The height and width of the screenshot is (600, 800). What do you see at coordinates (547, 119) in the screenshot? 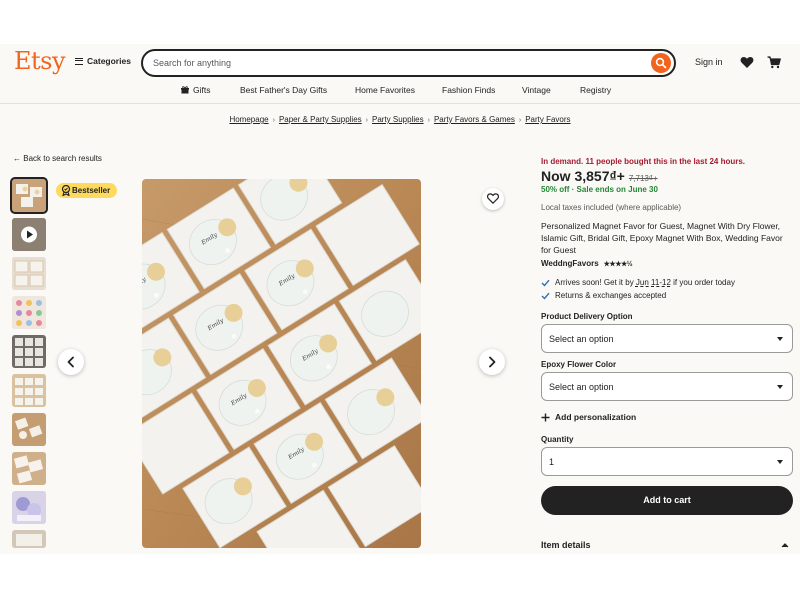
I see `breadcrumb-party-favors: Party Favors` at bounding box center [547, 119].